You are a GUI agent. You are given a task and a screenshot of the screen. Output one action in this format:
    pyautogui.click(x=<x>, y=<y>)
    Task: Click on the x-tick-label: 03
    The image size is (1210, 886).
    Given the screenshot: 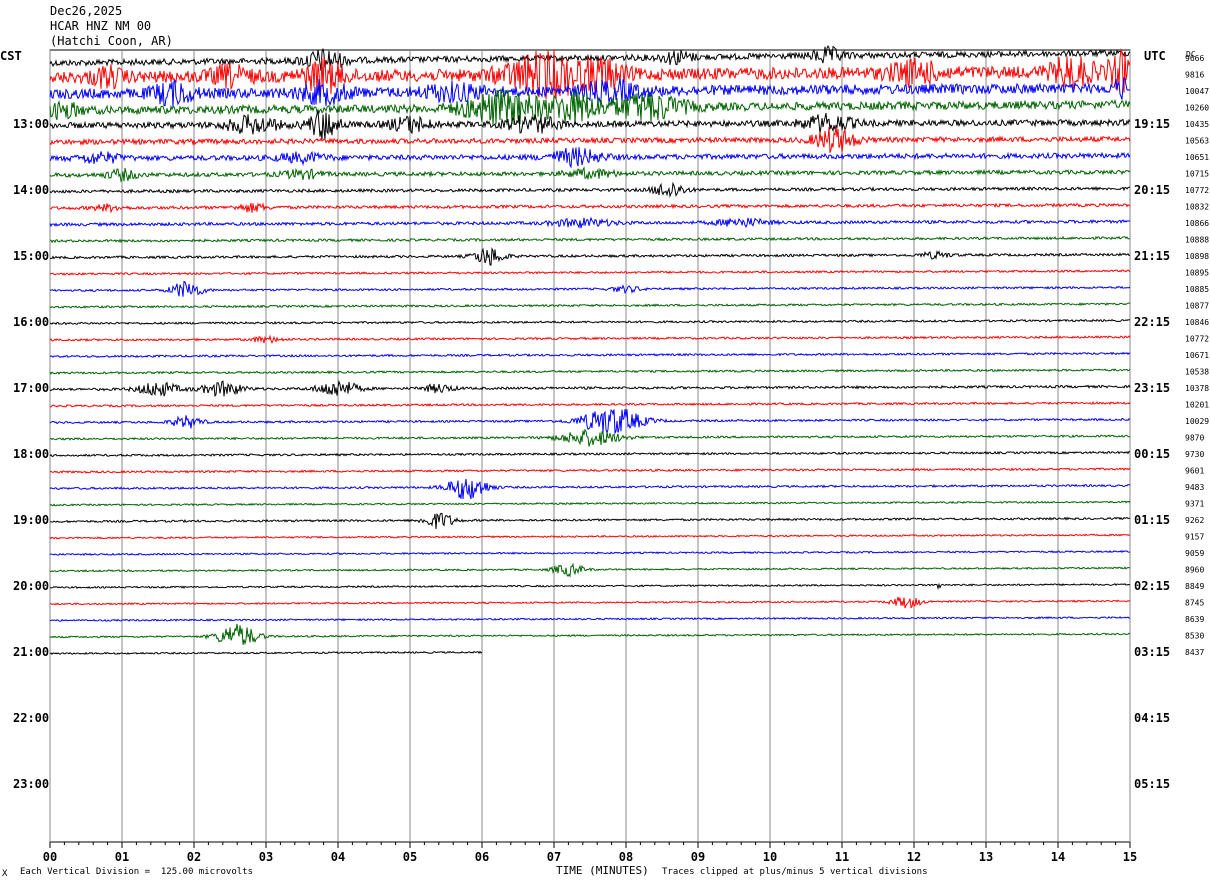 What is the action you would take?
    pyautogui.click(x=266, y=857)
    